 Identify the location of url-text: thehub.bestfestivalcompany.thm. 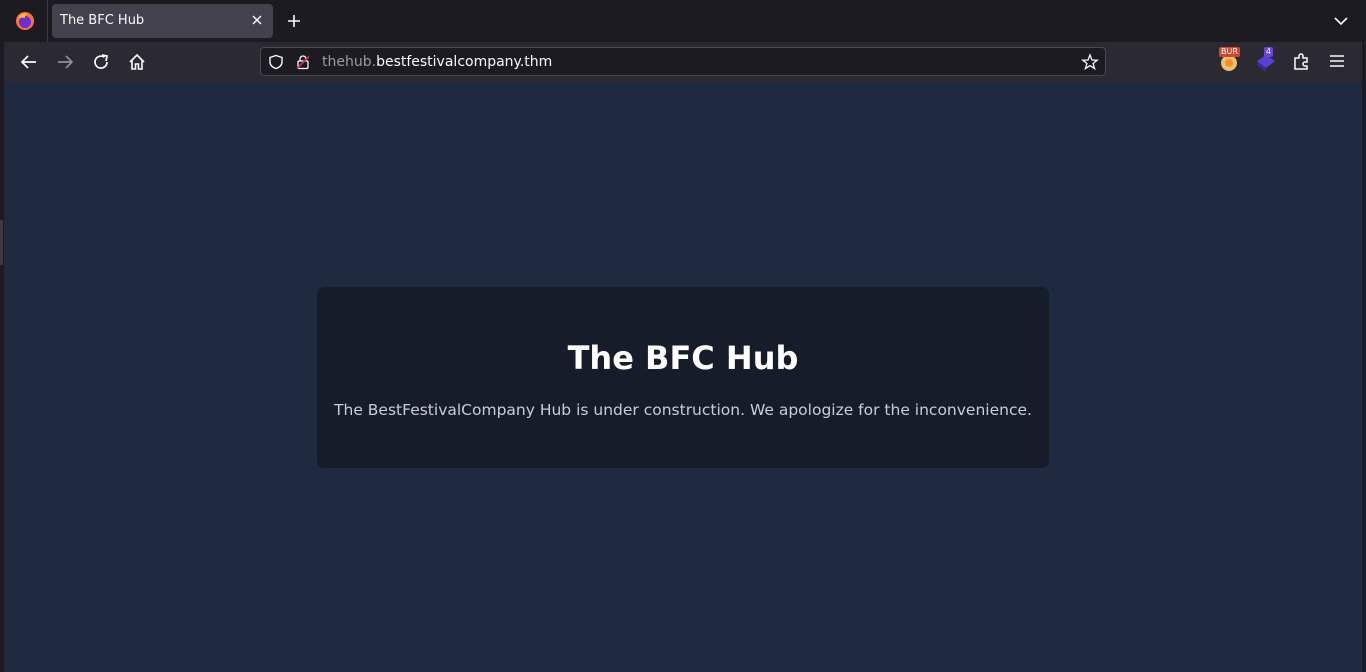
(437, 62).